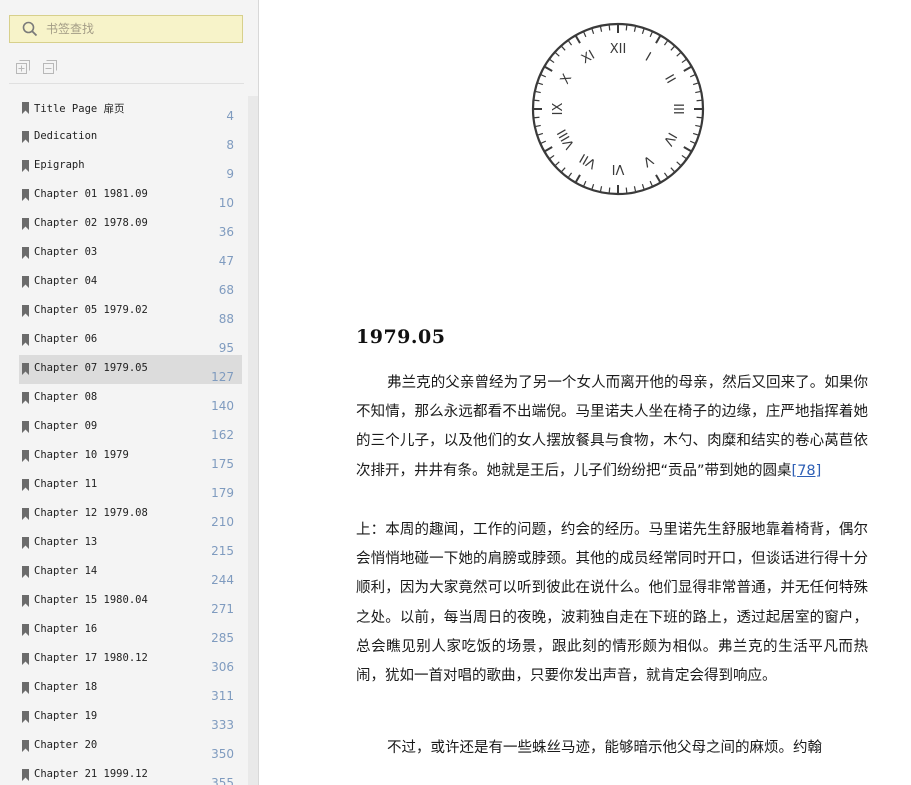  Describe the element at coordinates (50, 67) in the screenshot. I see `collapse-all-icon` at that location.